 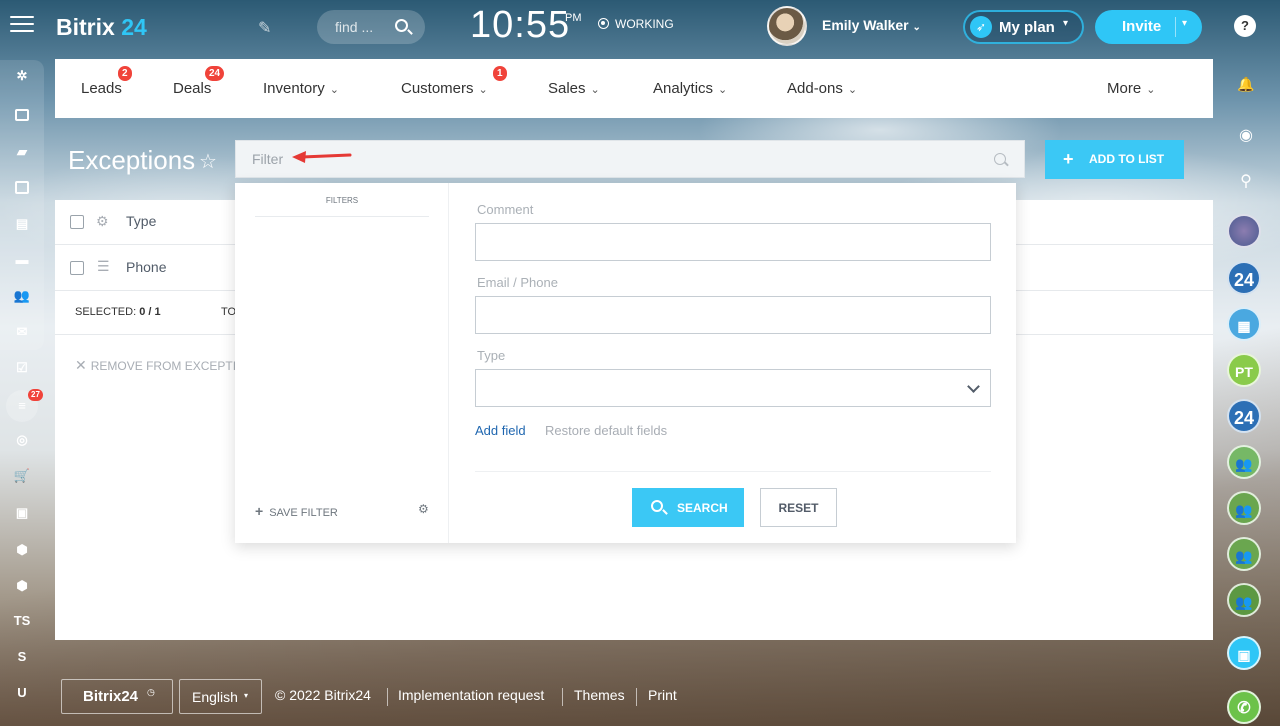 I want to click on search-icon, so click(x=1000, y=159).